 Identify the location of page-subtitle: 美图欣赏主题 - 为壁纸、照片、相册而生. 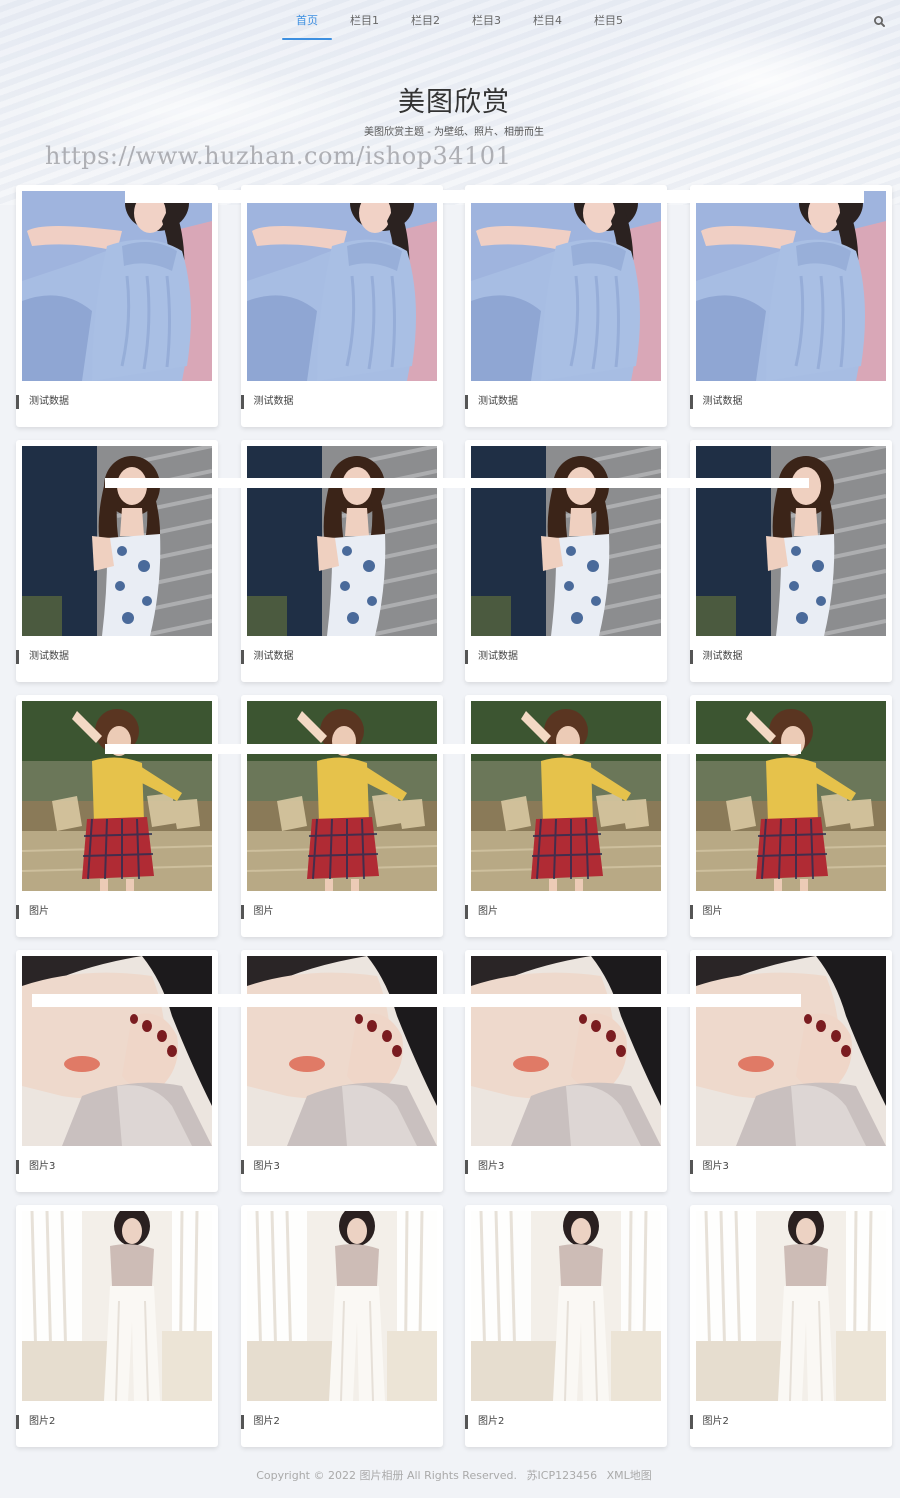
(454, 132).